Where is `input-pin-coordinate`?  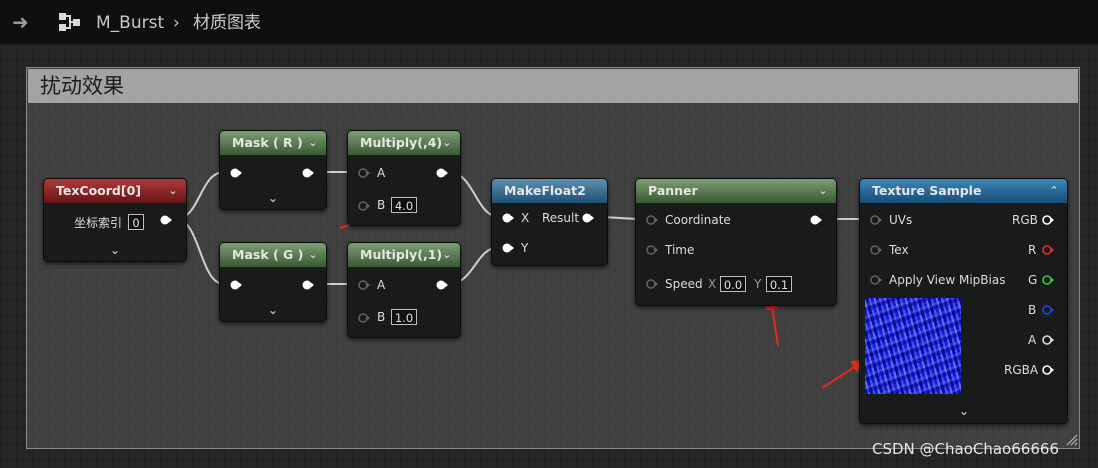
input-pin-coordinate is located at coordinates (652, 220).